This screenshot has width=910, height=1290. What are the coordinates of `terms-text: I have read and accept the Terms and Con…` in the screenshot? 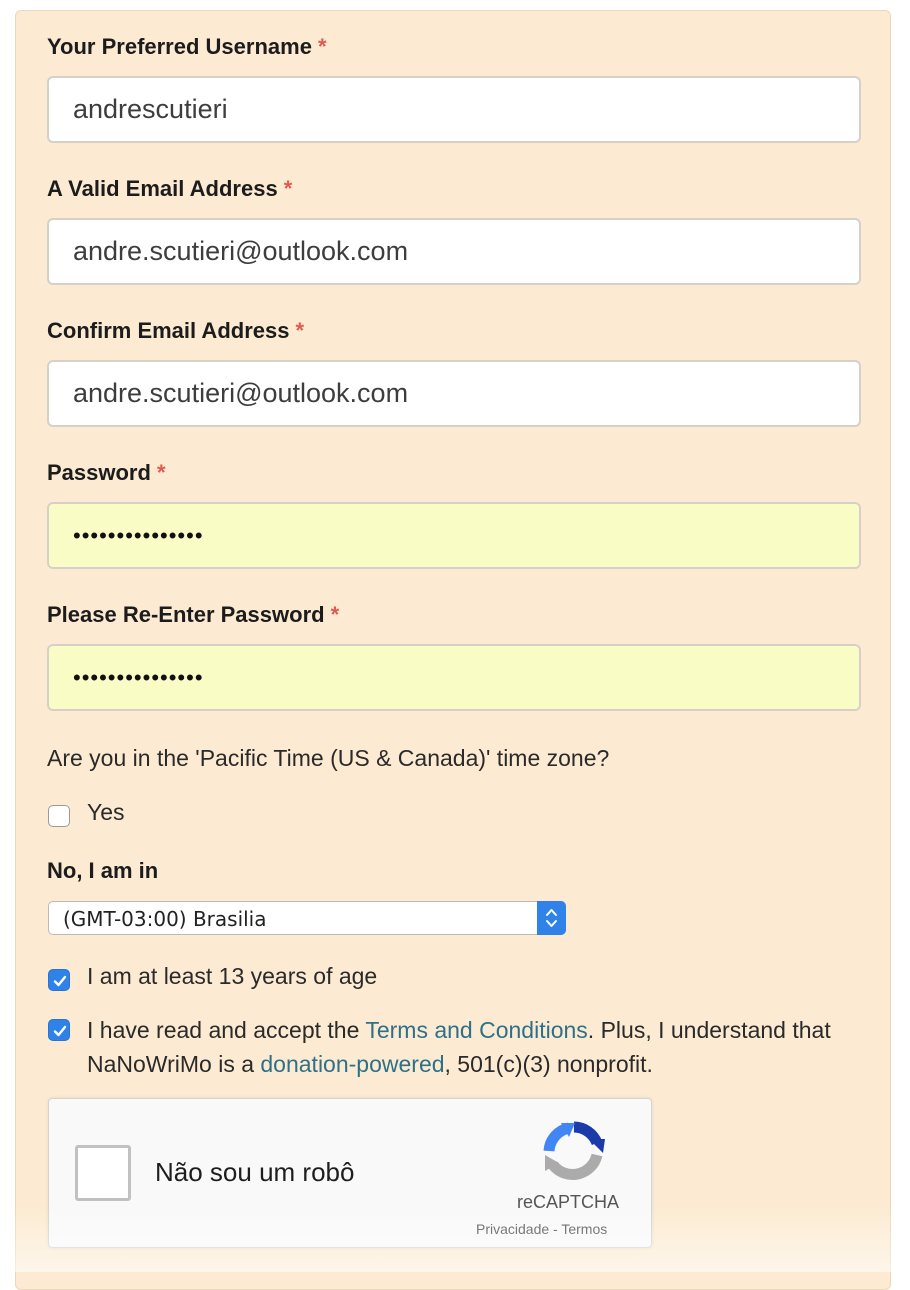 It's located at (467, 1047).